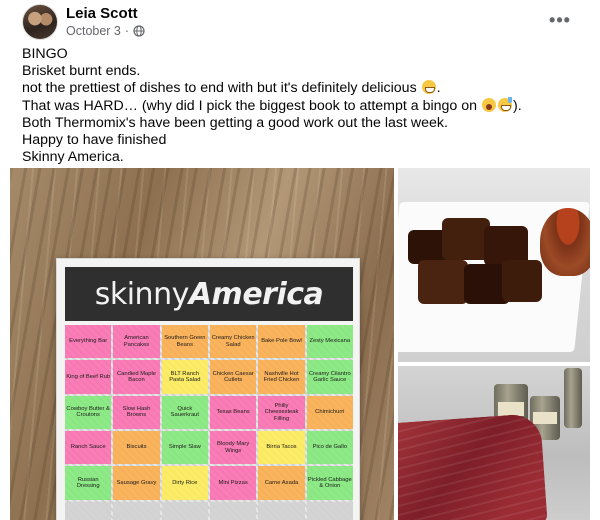 This screenshot has width=600, height=520. What do you see at coordinates (184, 342) in the screenshot?
I see `bingo-cell: Southern Green Beans` at bounding box center [184, 342].